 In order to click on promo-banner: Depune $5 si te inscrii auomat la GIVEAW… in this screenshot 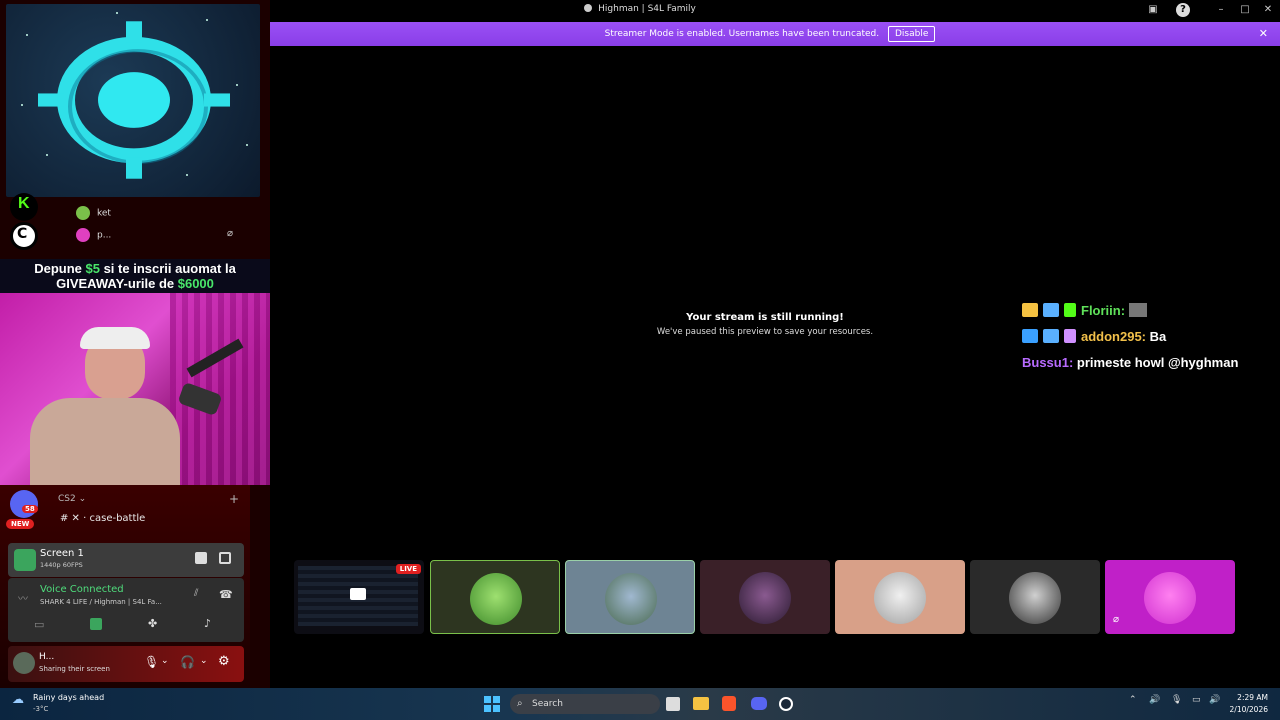, I will do `click(135, 276)`.